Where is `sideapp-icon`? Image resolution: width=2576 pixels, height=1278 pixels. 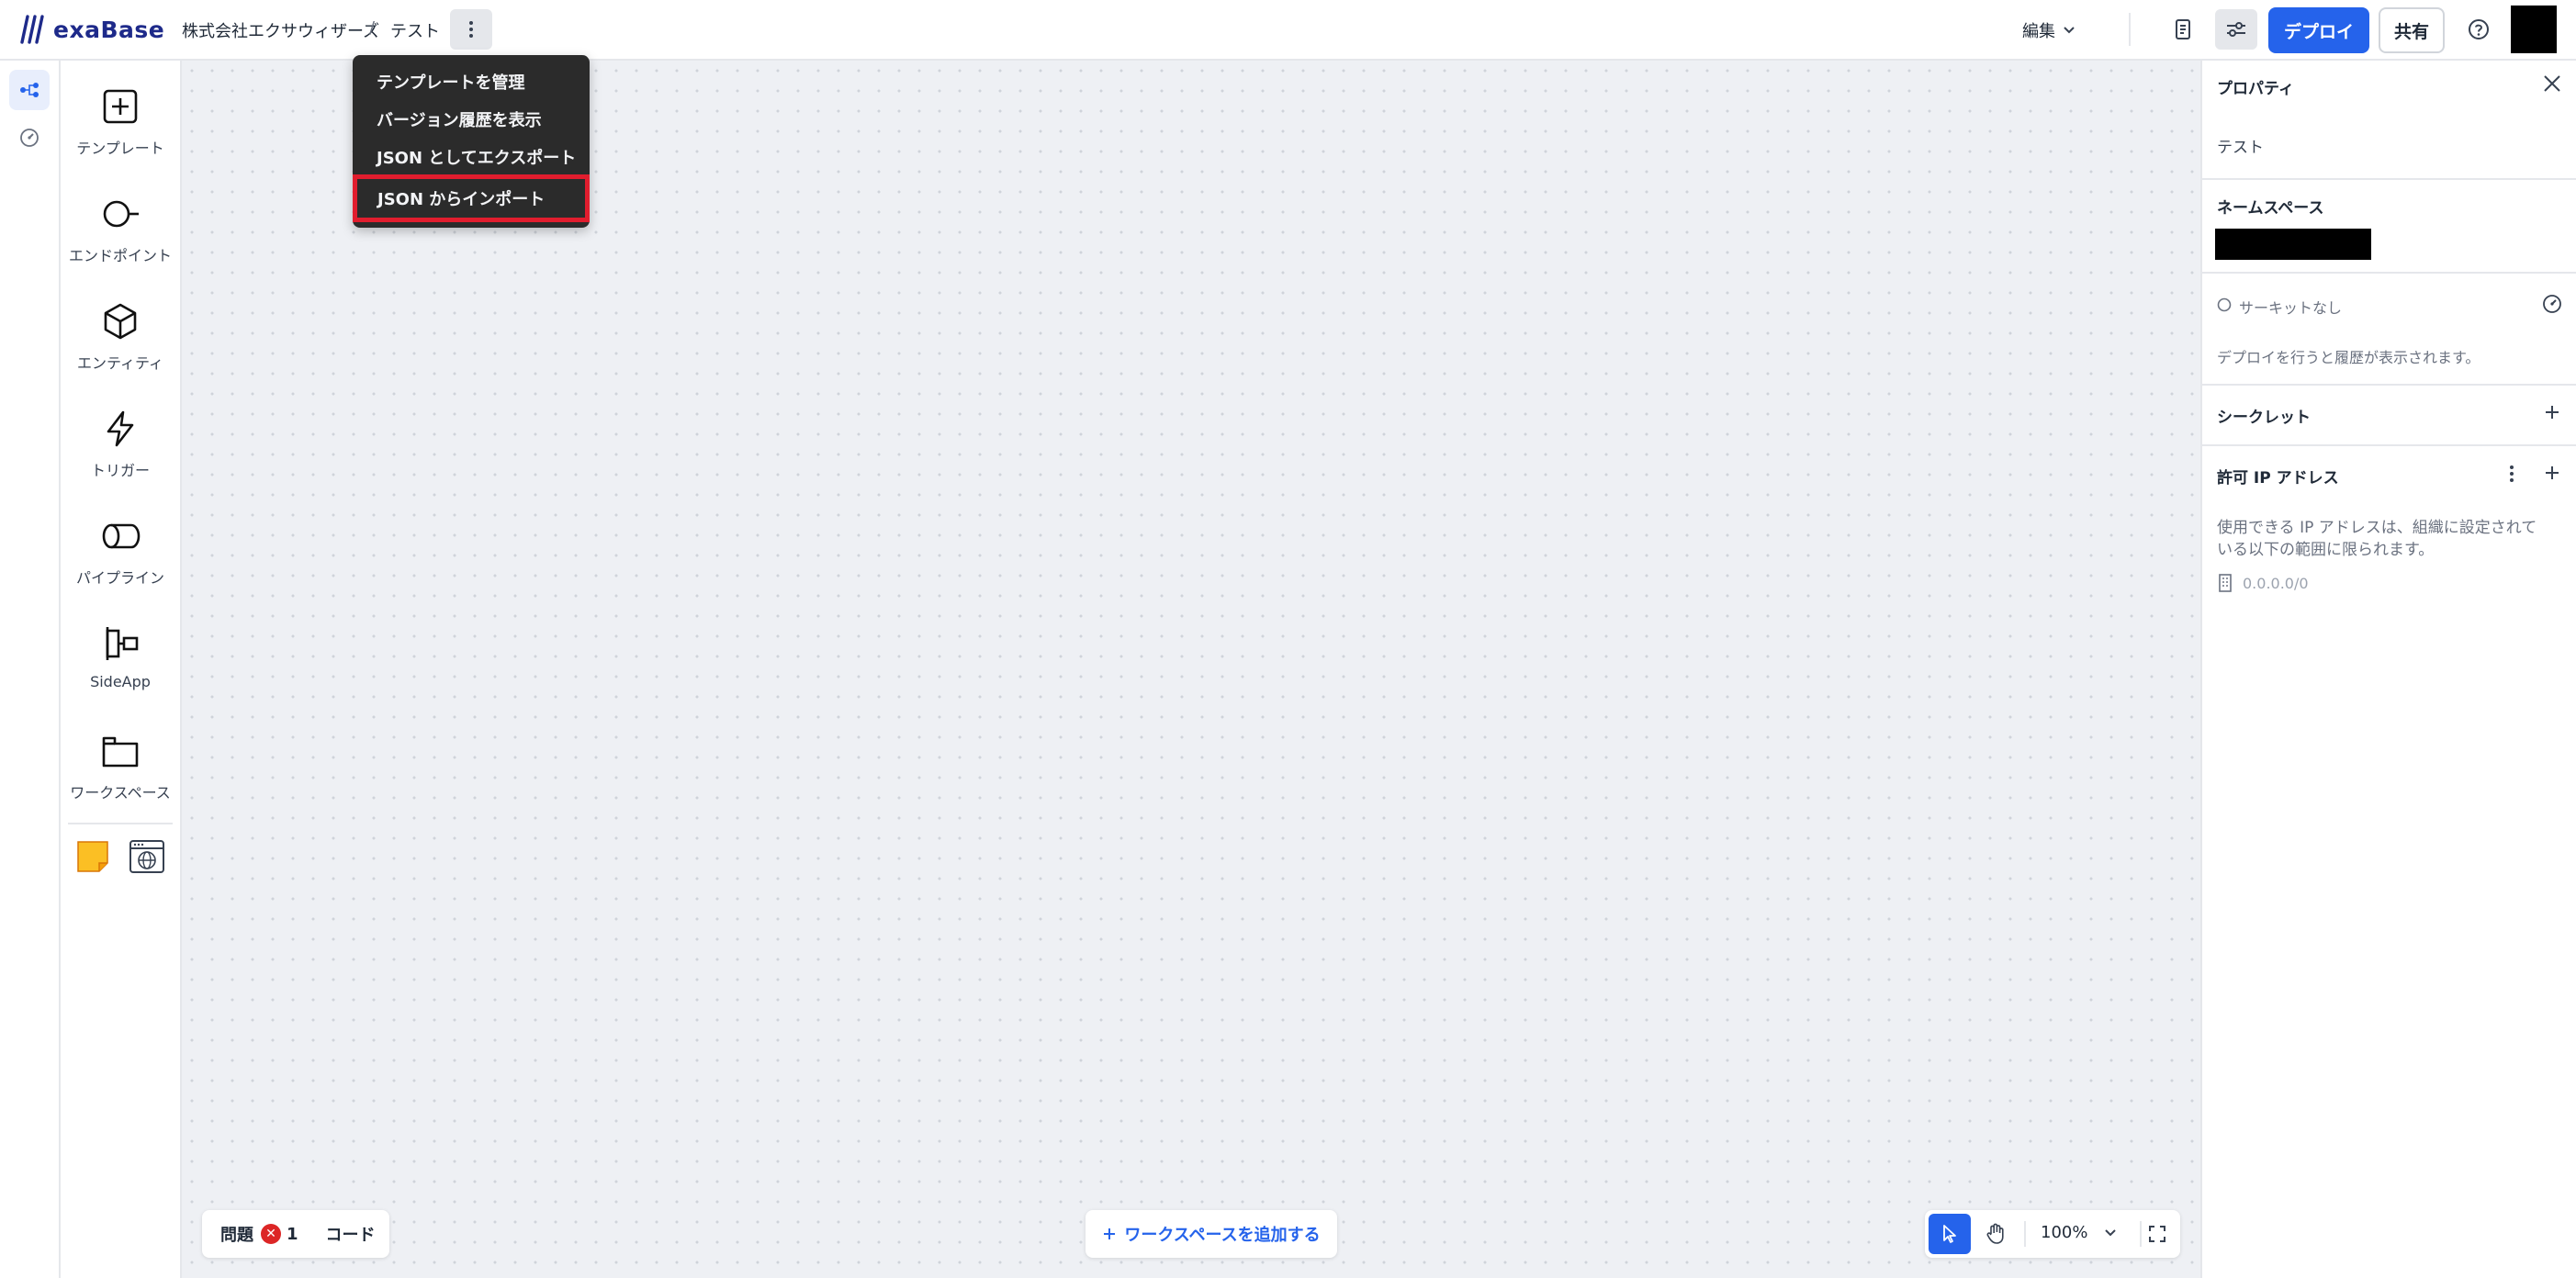 sideapp-icon is located at coordinates (122, 643).